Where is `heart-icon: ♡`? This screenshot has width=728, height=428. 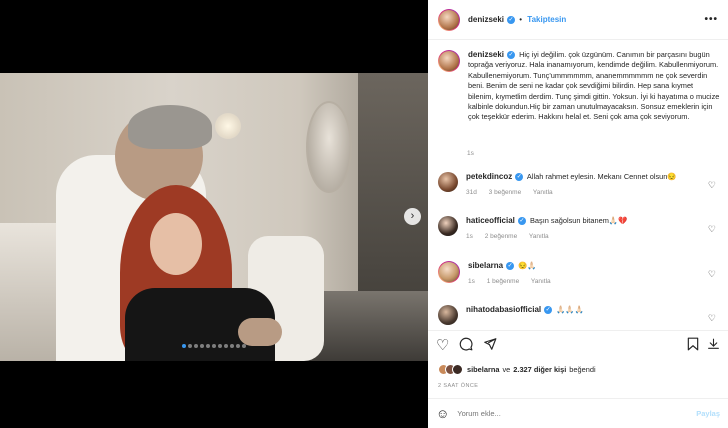 heart-icon: ♡ is located at coordinates (442, 346).